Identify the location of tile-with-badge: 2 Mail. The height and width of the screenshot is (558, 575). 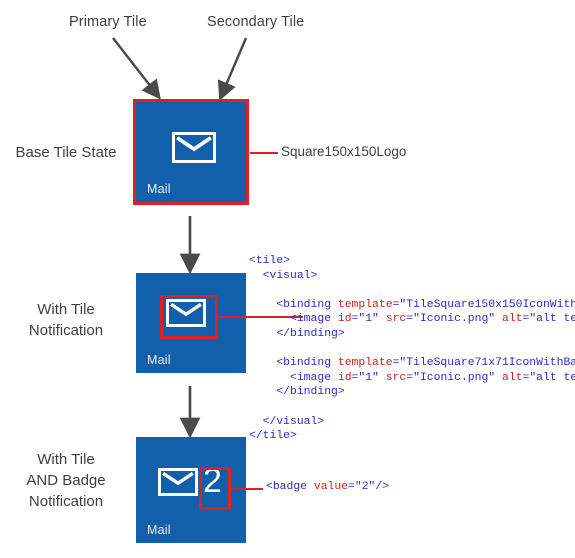
(191, 490).